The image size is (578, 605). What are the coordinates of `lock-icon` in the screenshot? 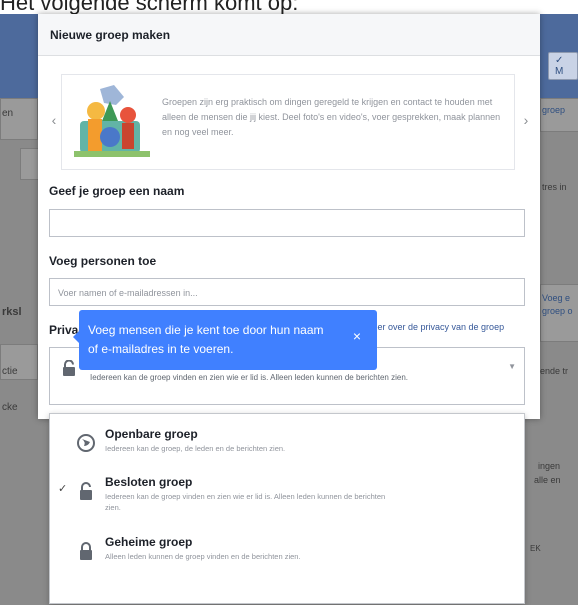 It's located at (86, 551).